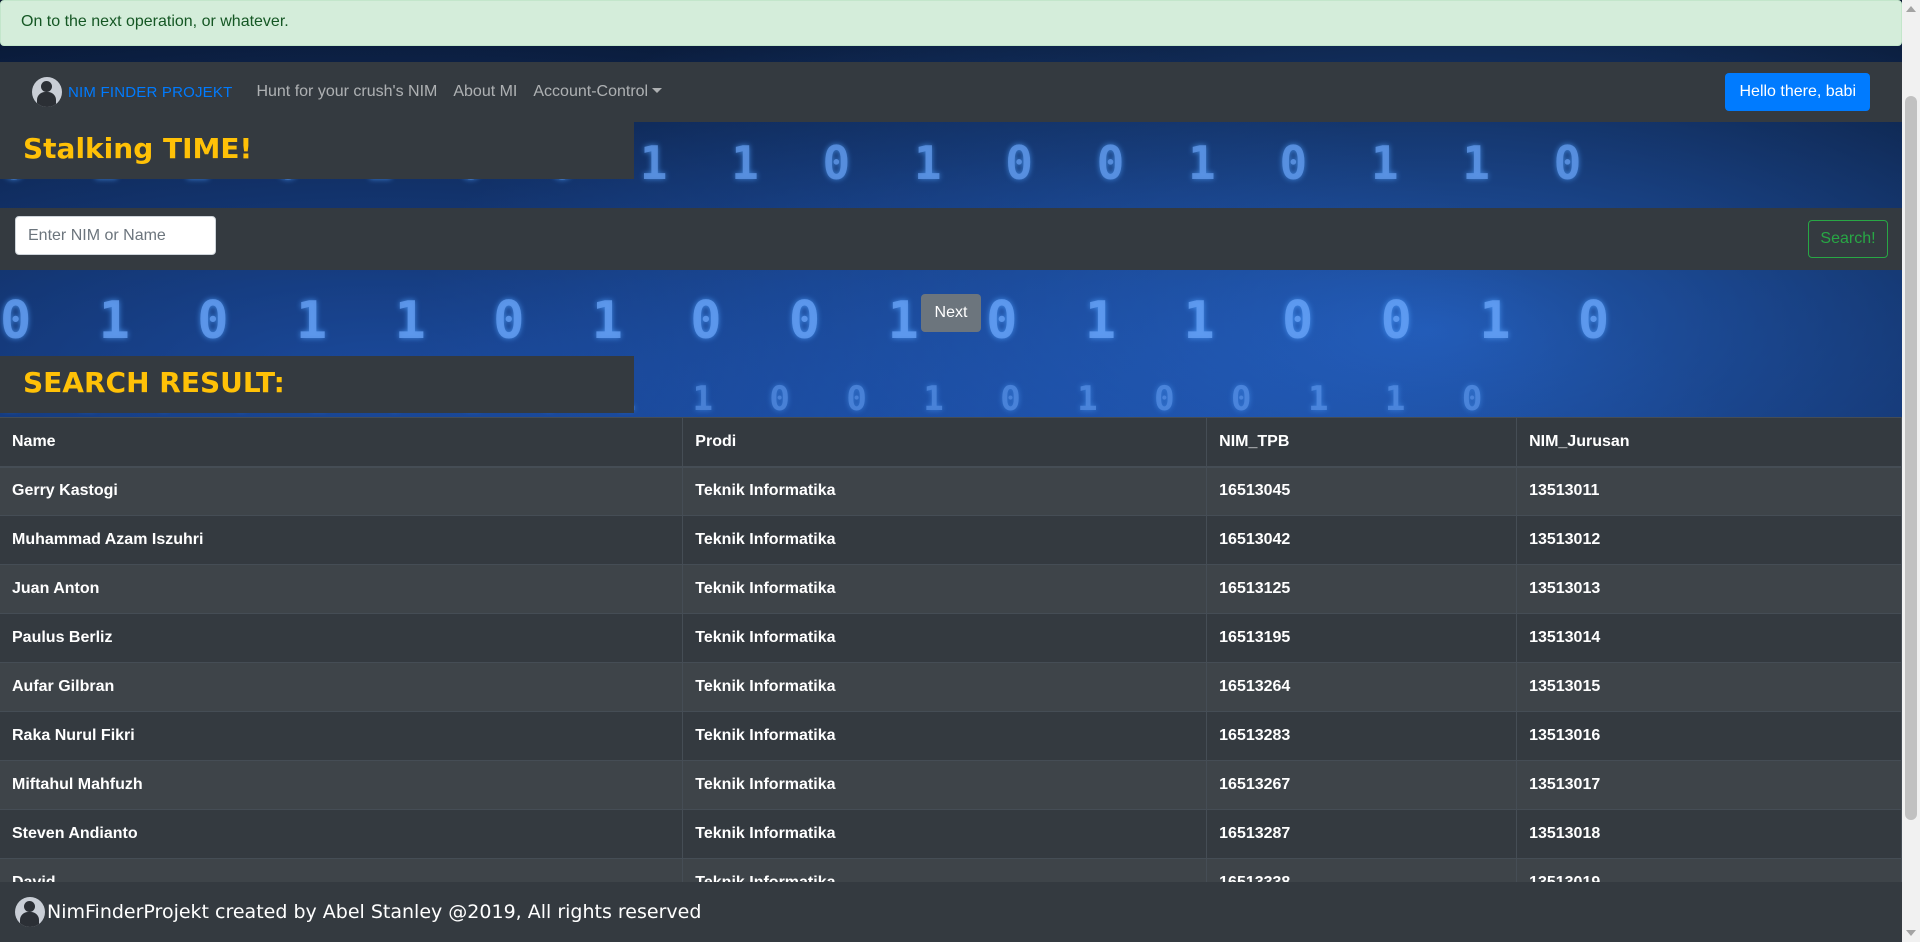 The height and width of the screenshot is (942, 1920). I want to click on caret-down-icon, so click(657, 90).